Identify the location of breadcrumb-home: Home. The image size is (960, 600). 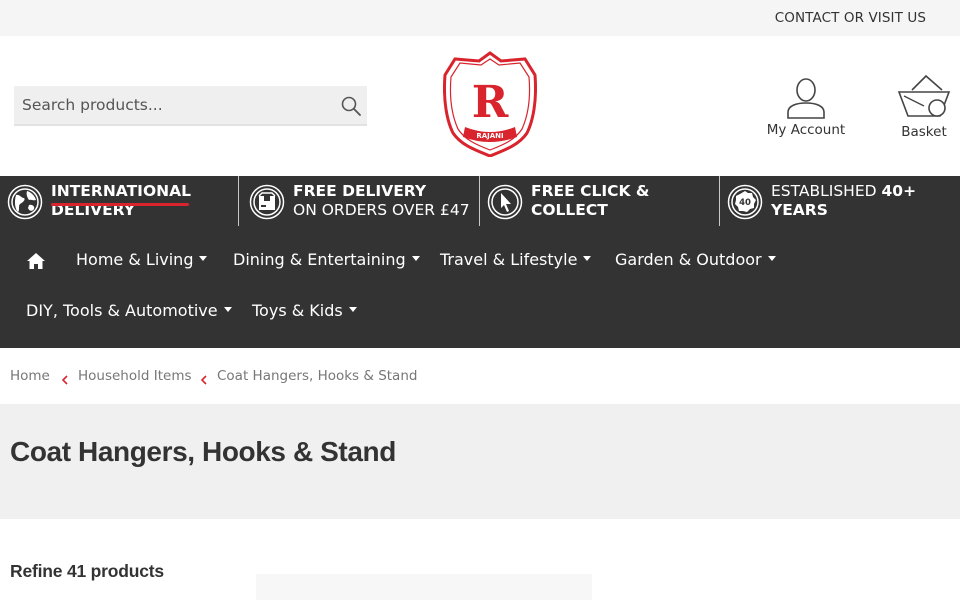
(30, 376).